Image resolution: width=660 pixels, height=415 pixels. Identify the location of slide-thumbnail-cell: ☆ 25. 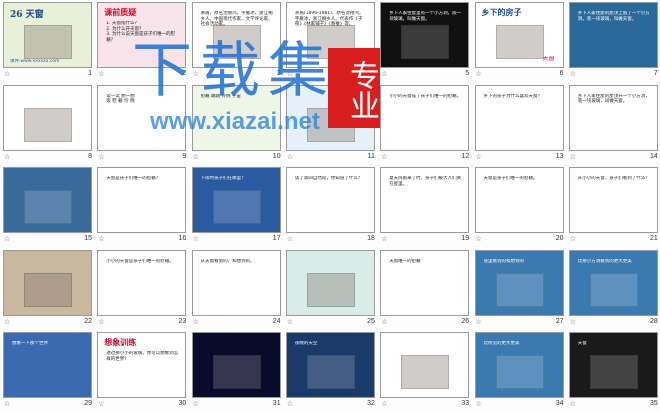
(331, 291).